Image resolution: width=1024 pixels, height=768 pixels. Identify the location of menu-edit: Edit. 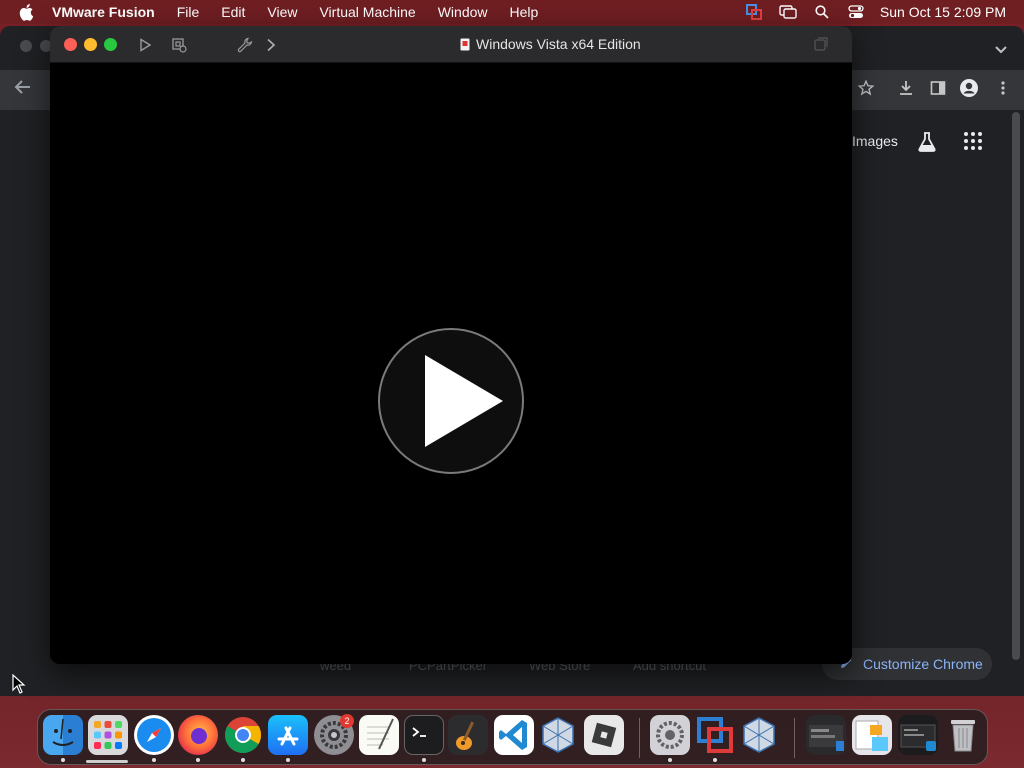
(233, 12).